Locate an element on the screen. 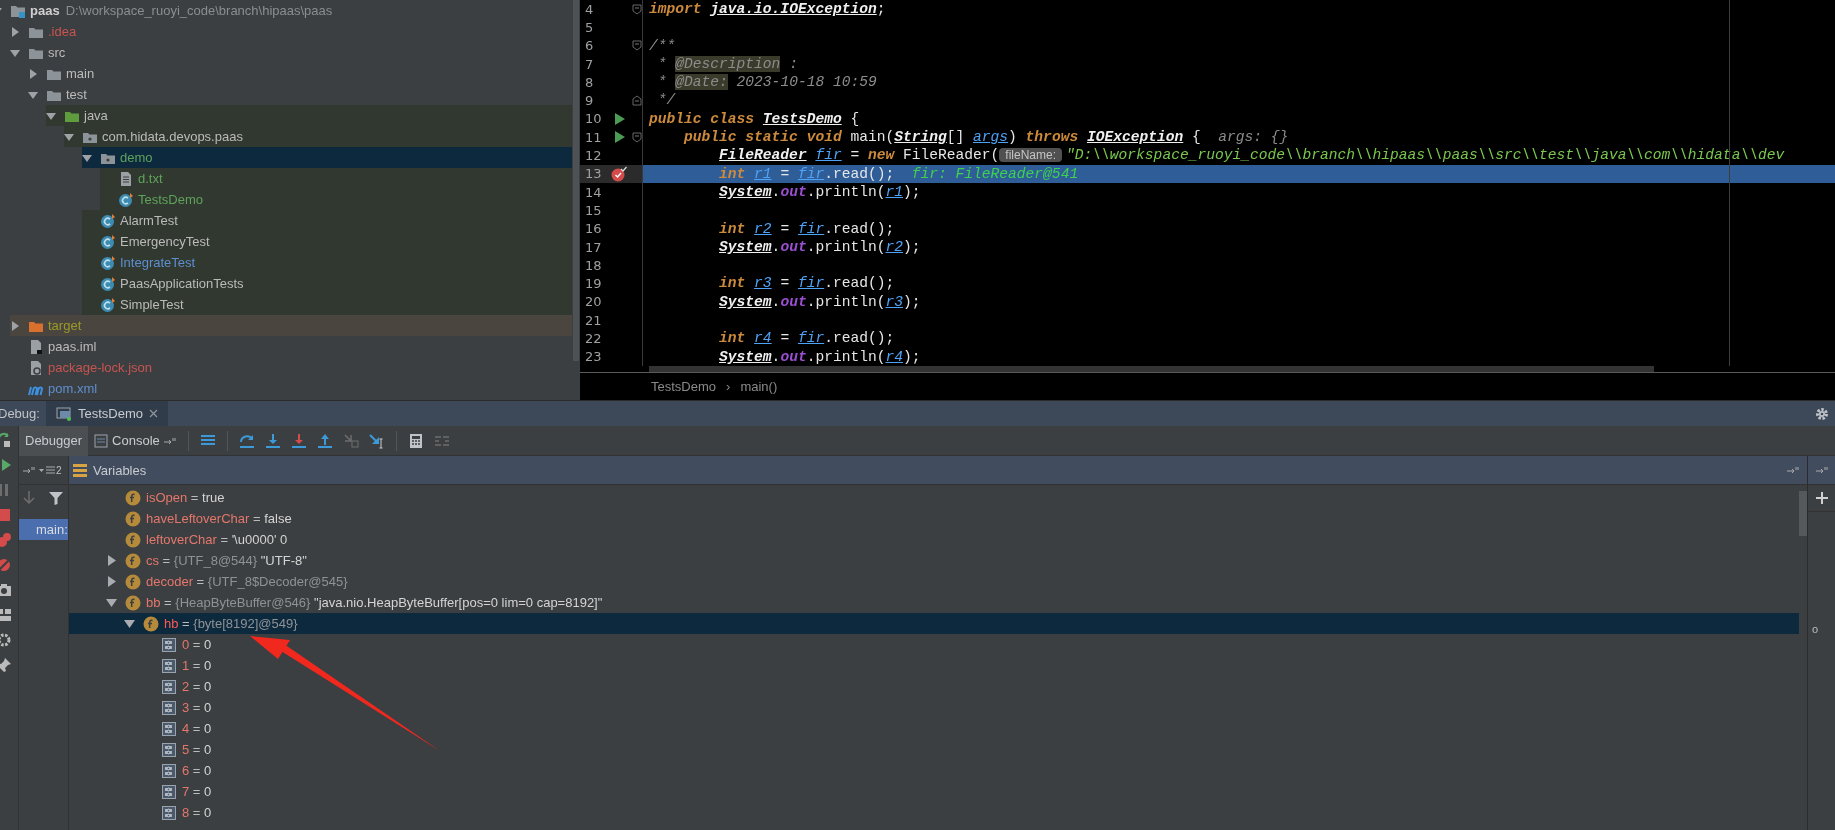  variable-row: 5 = 0 is located at coordinates (934, 749).